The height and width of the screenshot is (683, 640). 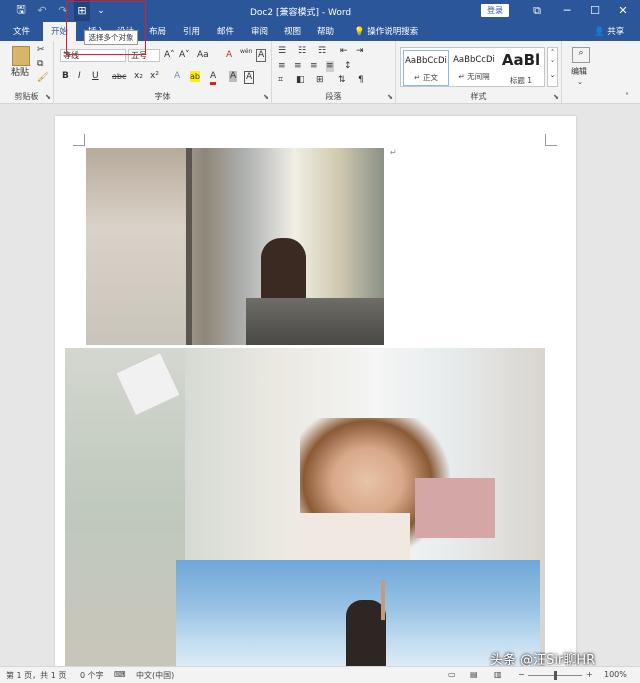 I want to click on zoom-out-icon: −, so click(x=521, y=674).